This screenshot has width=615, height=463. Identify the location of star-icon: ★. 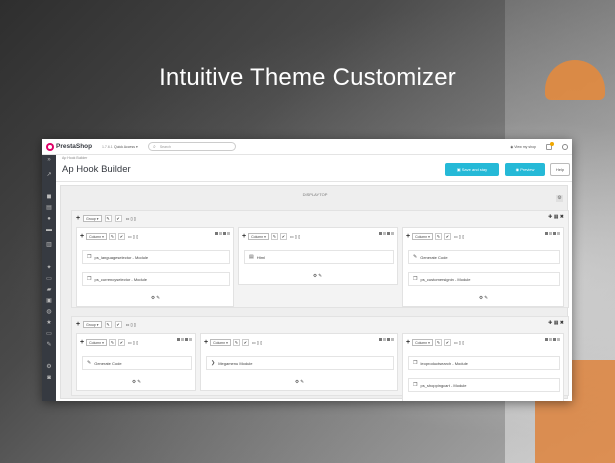
(49, 323).